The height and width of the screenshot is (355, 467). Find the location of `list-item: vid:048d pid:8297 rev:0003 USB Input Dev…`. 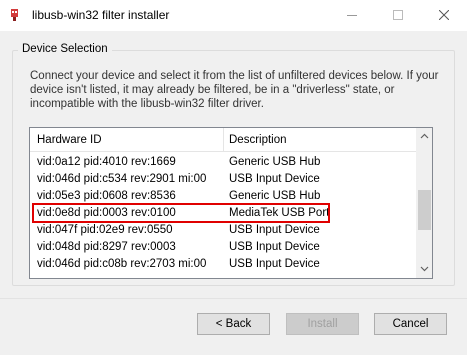

list-item: vid:048d pid:8297 rev:0003 USB Input Dev… is located at coordinates (223, 247).